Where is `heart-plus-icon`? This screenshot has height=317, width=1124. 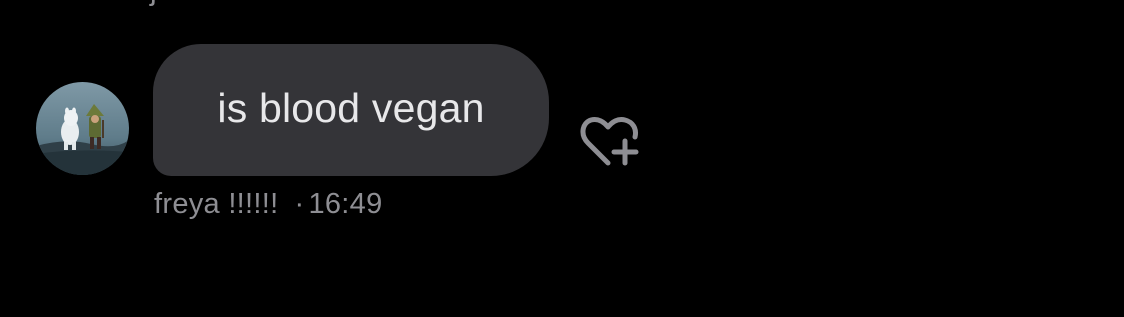
heart-plus-icon is located at coordinates (609, 141).